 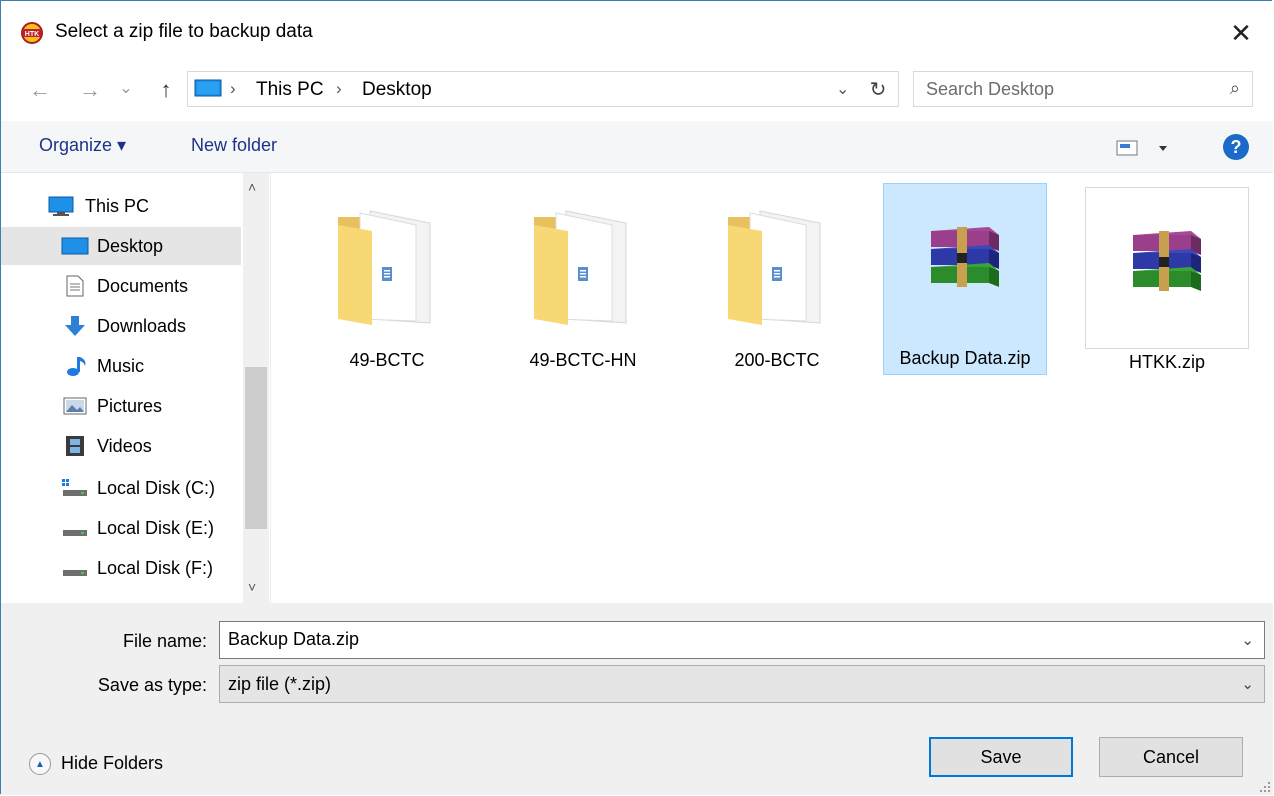 I want to click on new-folder-button: New folder, so click(x=234, y=145).